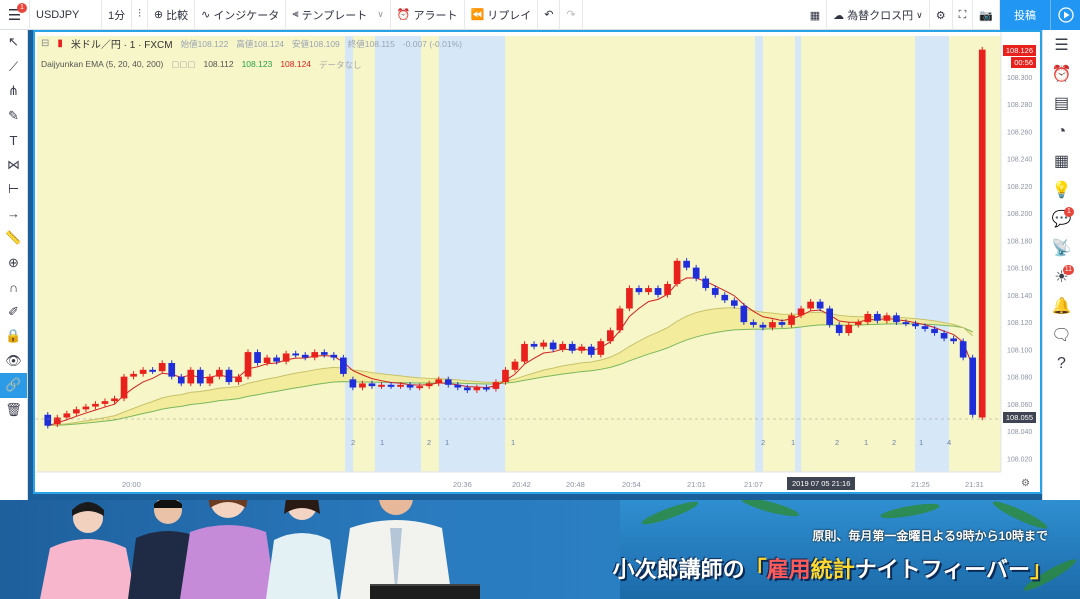 The image size is (1080, 599). Describe the element at coordinates (941, 15) in the screenshot. I see `settings-button: ⚙` at that location.